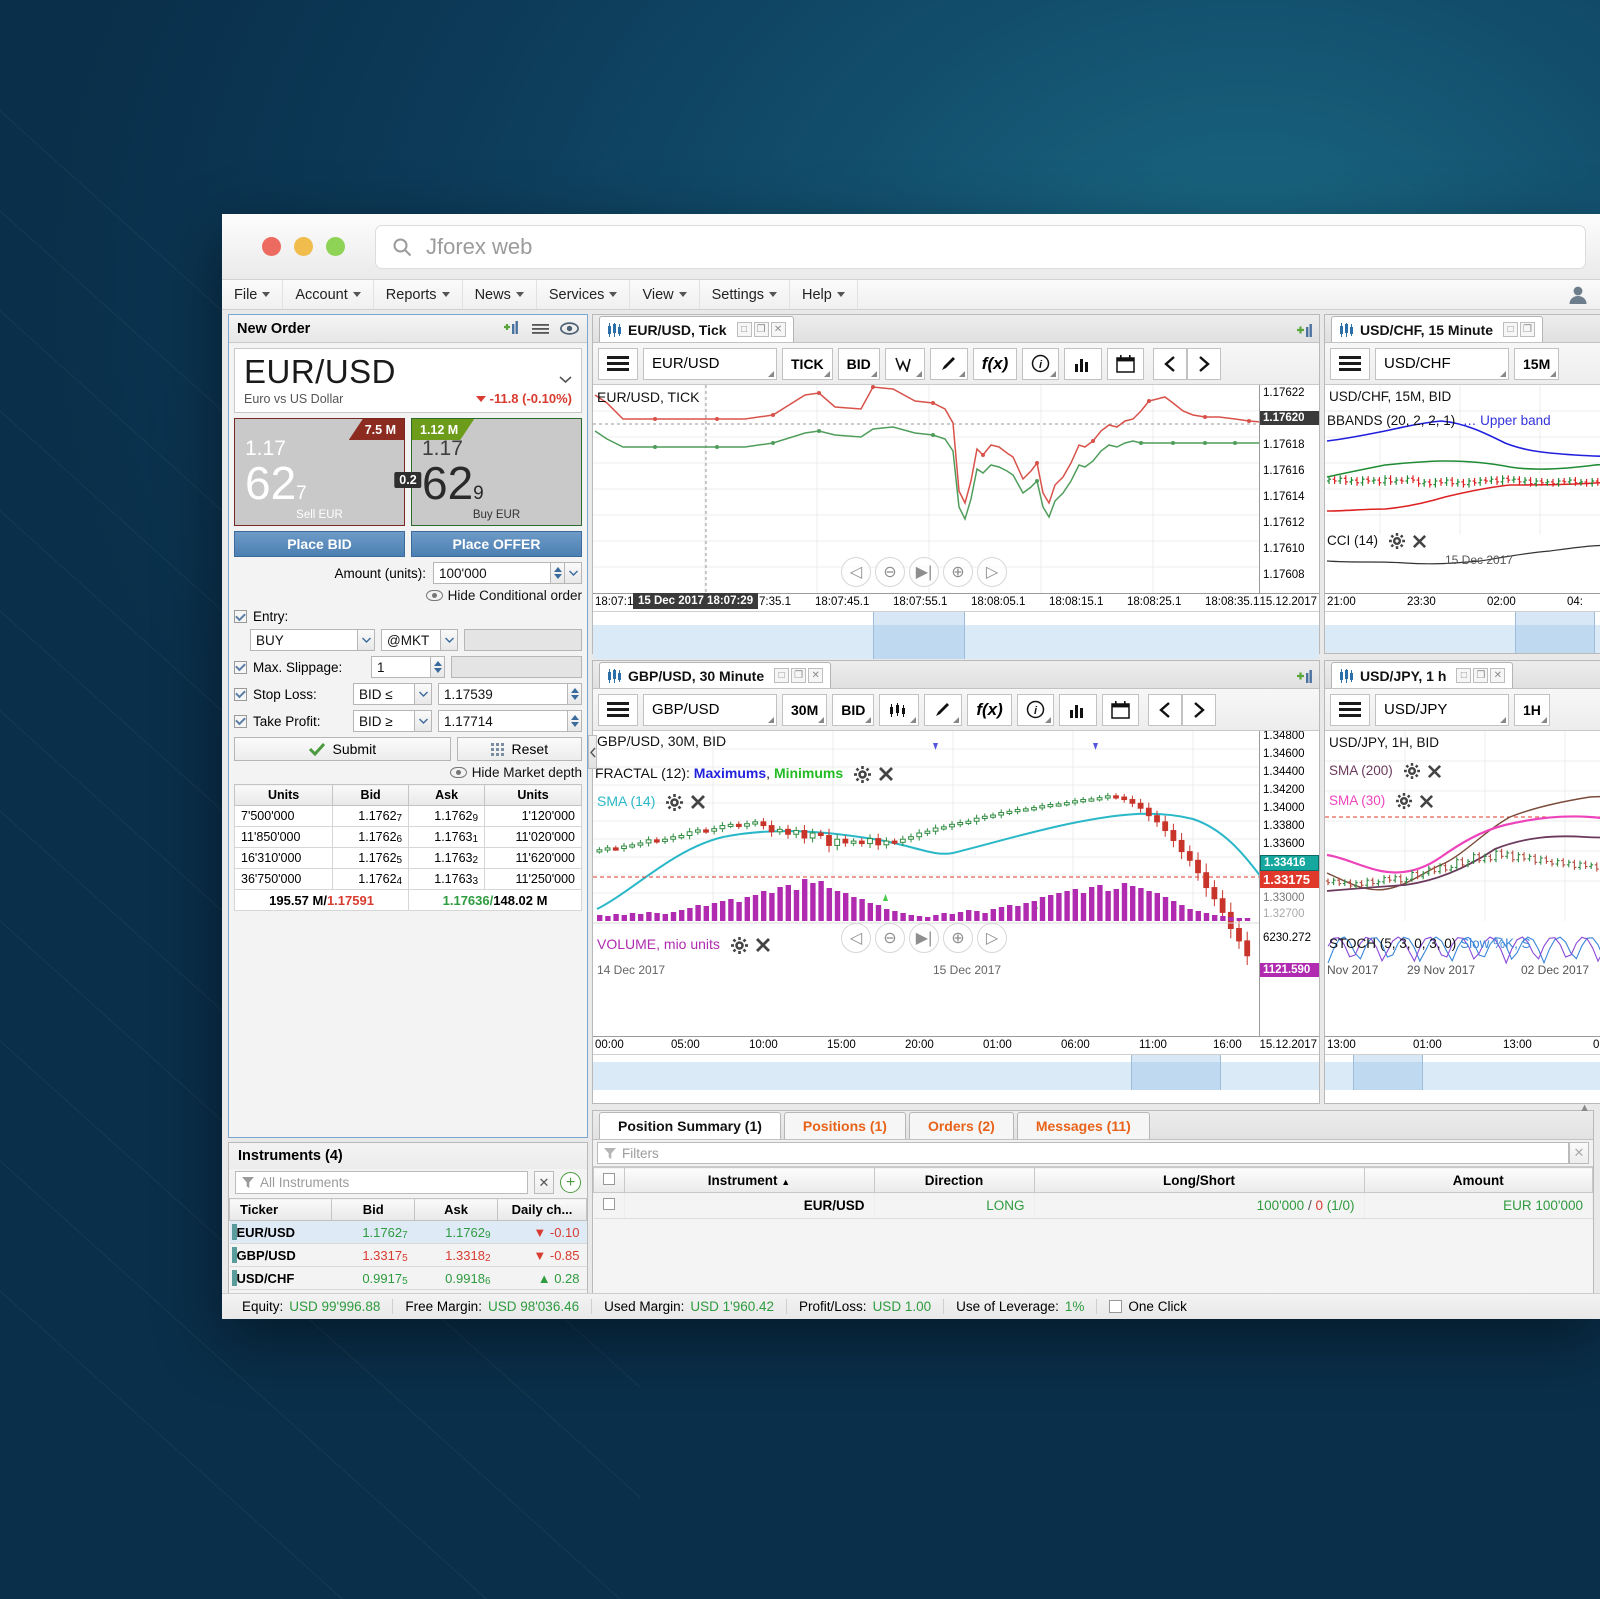 The image size is (1600, 1599). What do you see at coordinates (1462, 632) in the screenshot?
I see `chart-chf-scroller` at bounding box center [1462, 632].